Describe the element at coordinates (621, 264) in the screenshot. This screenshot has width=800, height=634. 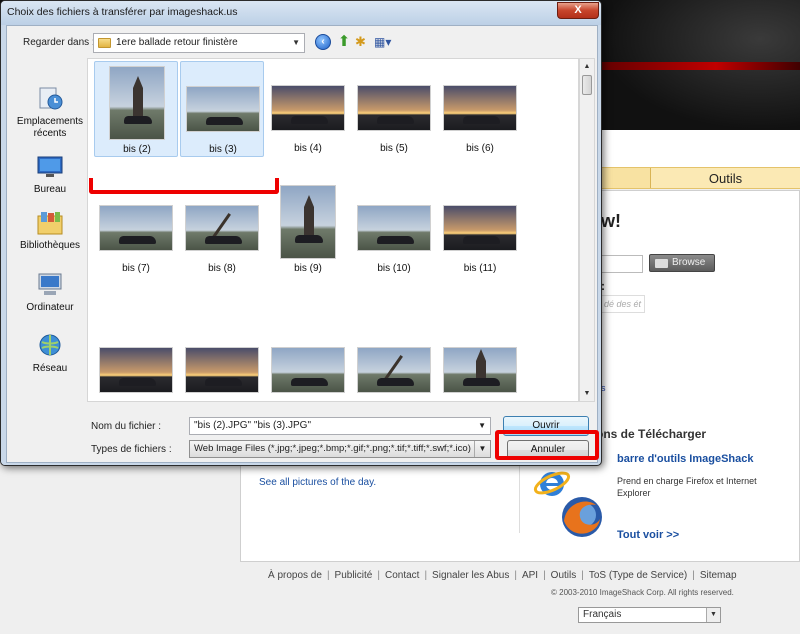
I see `upload-file-field` at that location.